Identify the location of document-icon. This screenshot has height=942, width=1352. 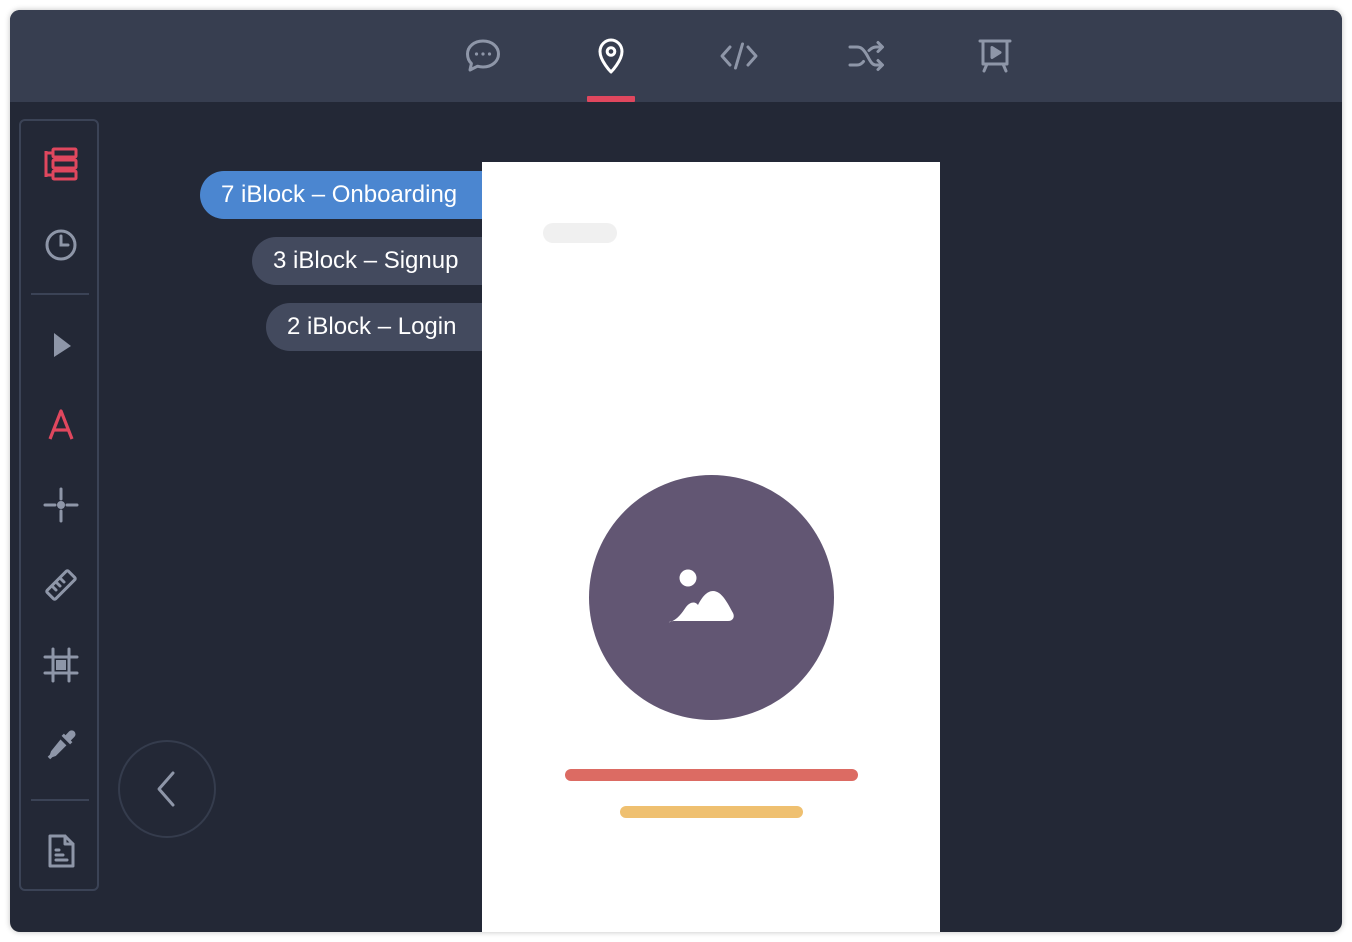
(61, 851).